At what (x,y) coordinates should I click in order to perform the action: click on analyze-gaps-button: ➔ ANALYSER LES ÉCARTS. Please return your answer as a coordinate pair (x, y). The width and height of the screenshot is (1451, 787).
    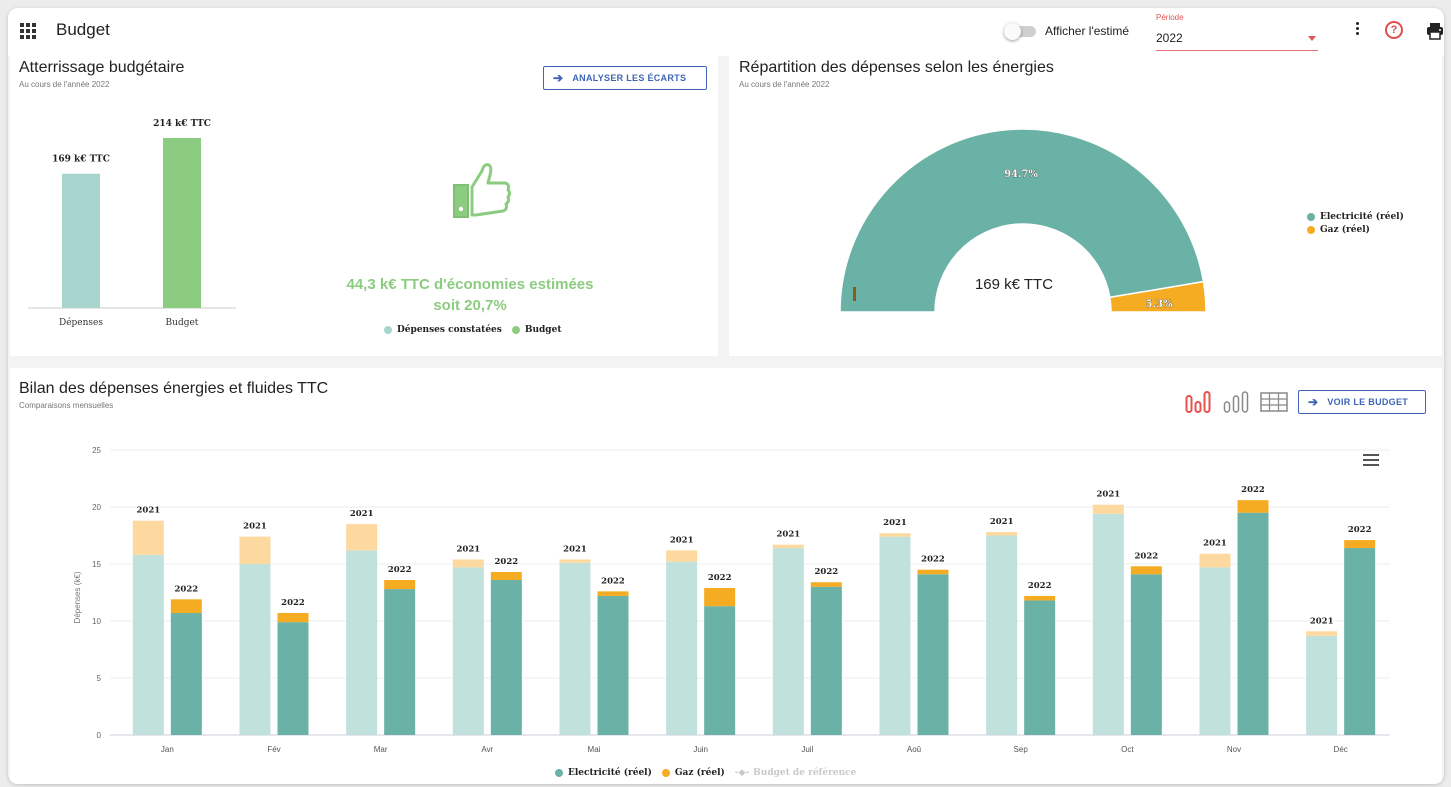
    Looking at the image, I should click on (625, 78).